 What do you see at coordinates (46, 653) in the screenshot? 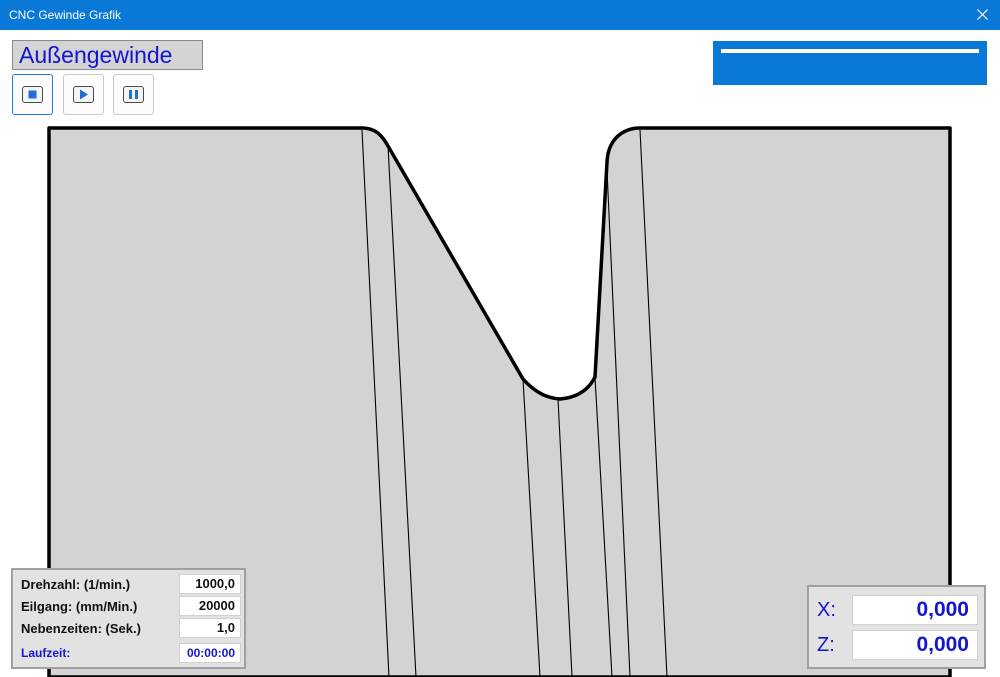
I see `laufzeit-label: Laufzeit:` at bounding box center [46, 653].